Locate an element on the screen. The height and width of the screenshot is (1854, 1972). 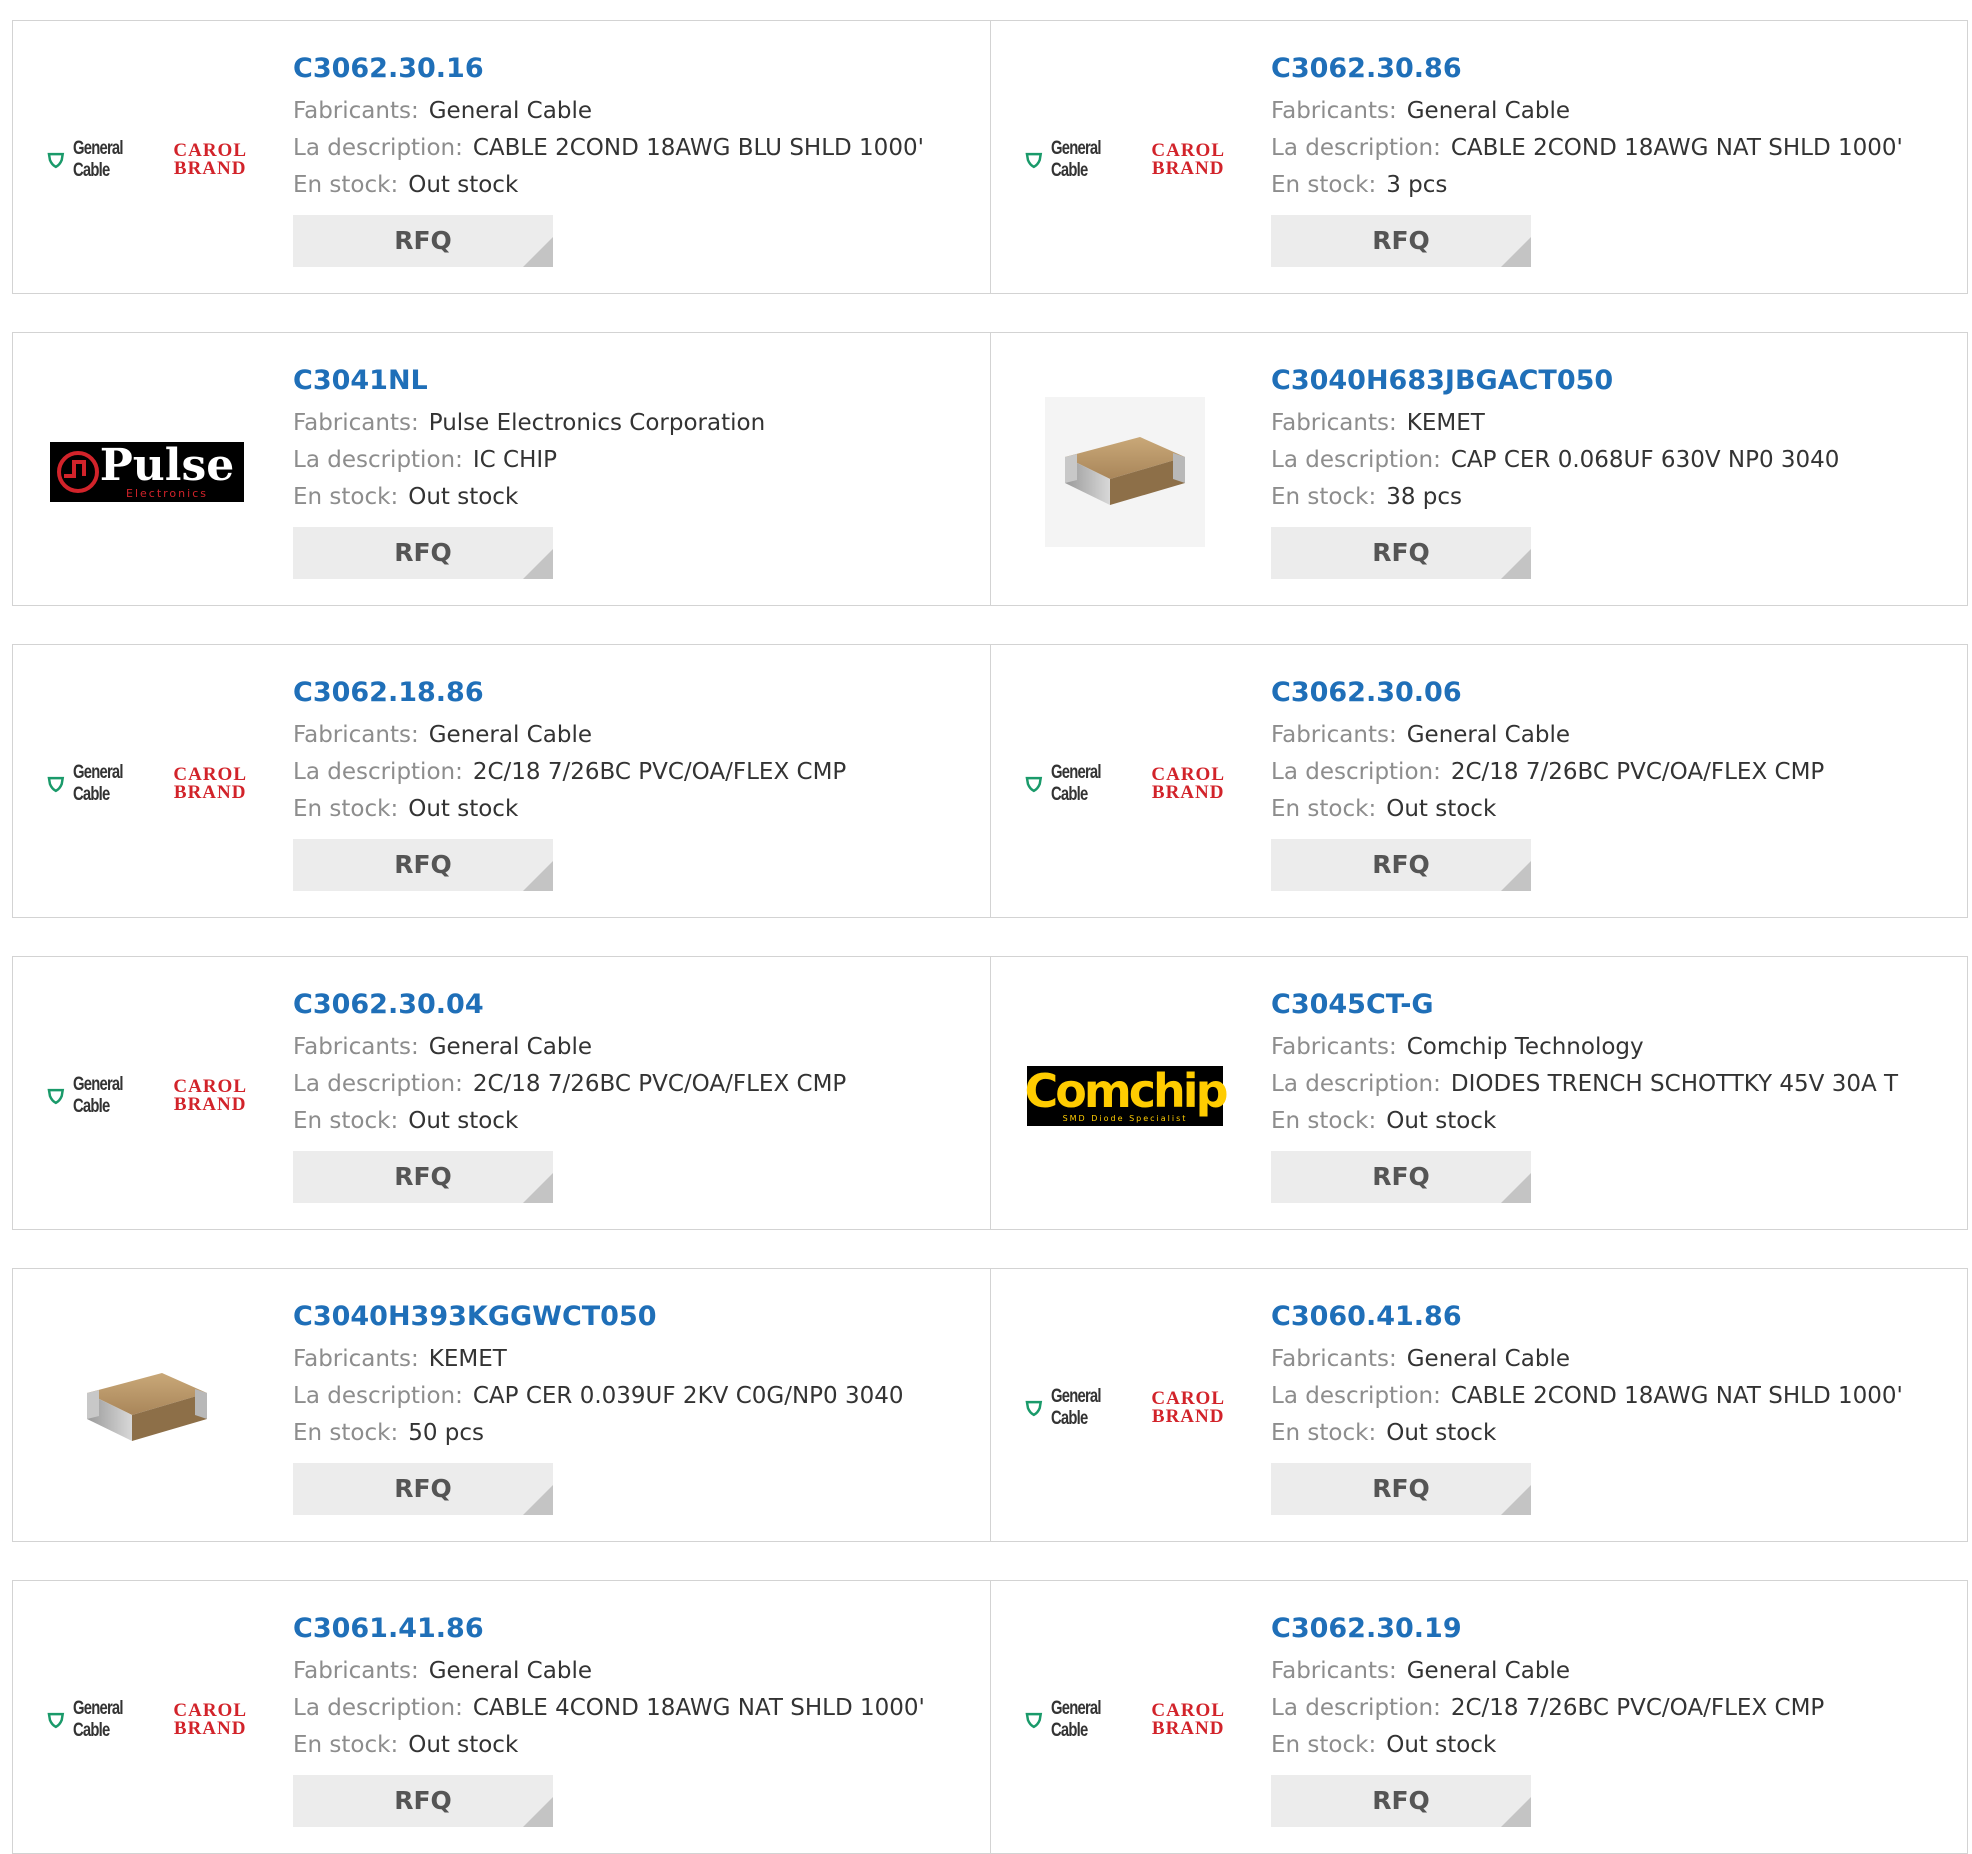
carol-brand-mark: CAROL BRAND is located at coordinates (210, 159).